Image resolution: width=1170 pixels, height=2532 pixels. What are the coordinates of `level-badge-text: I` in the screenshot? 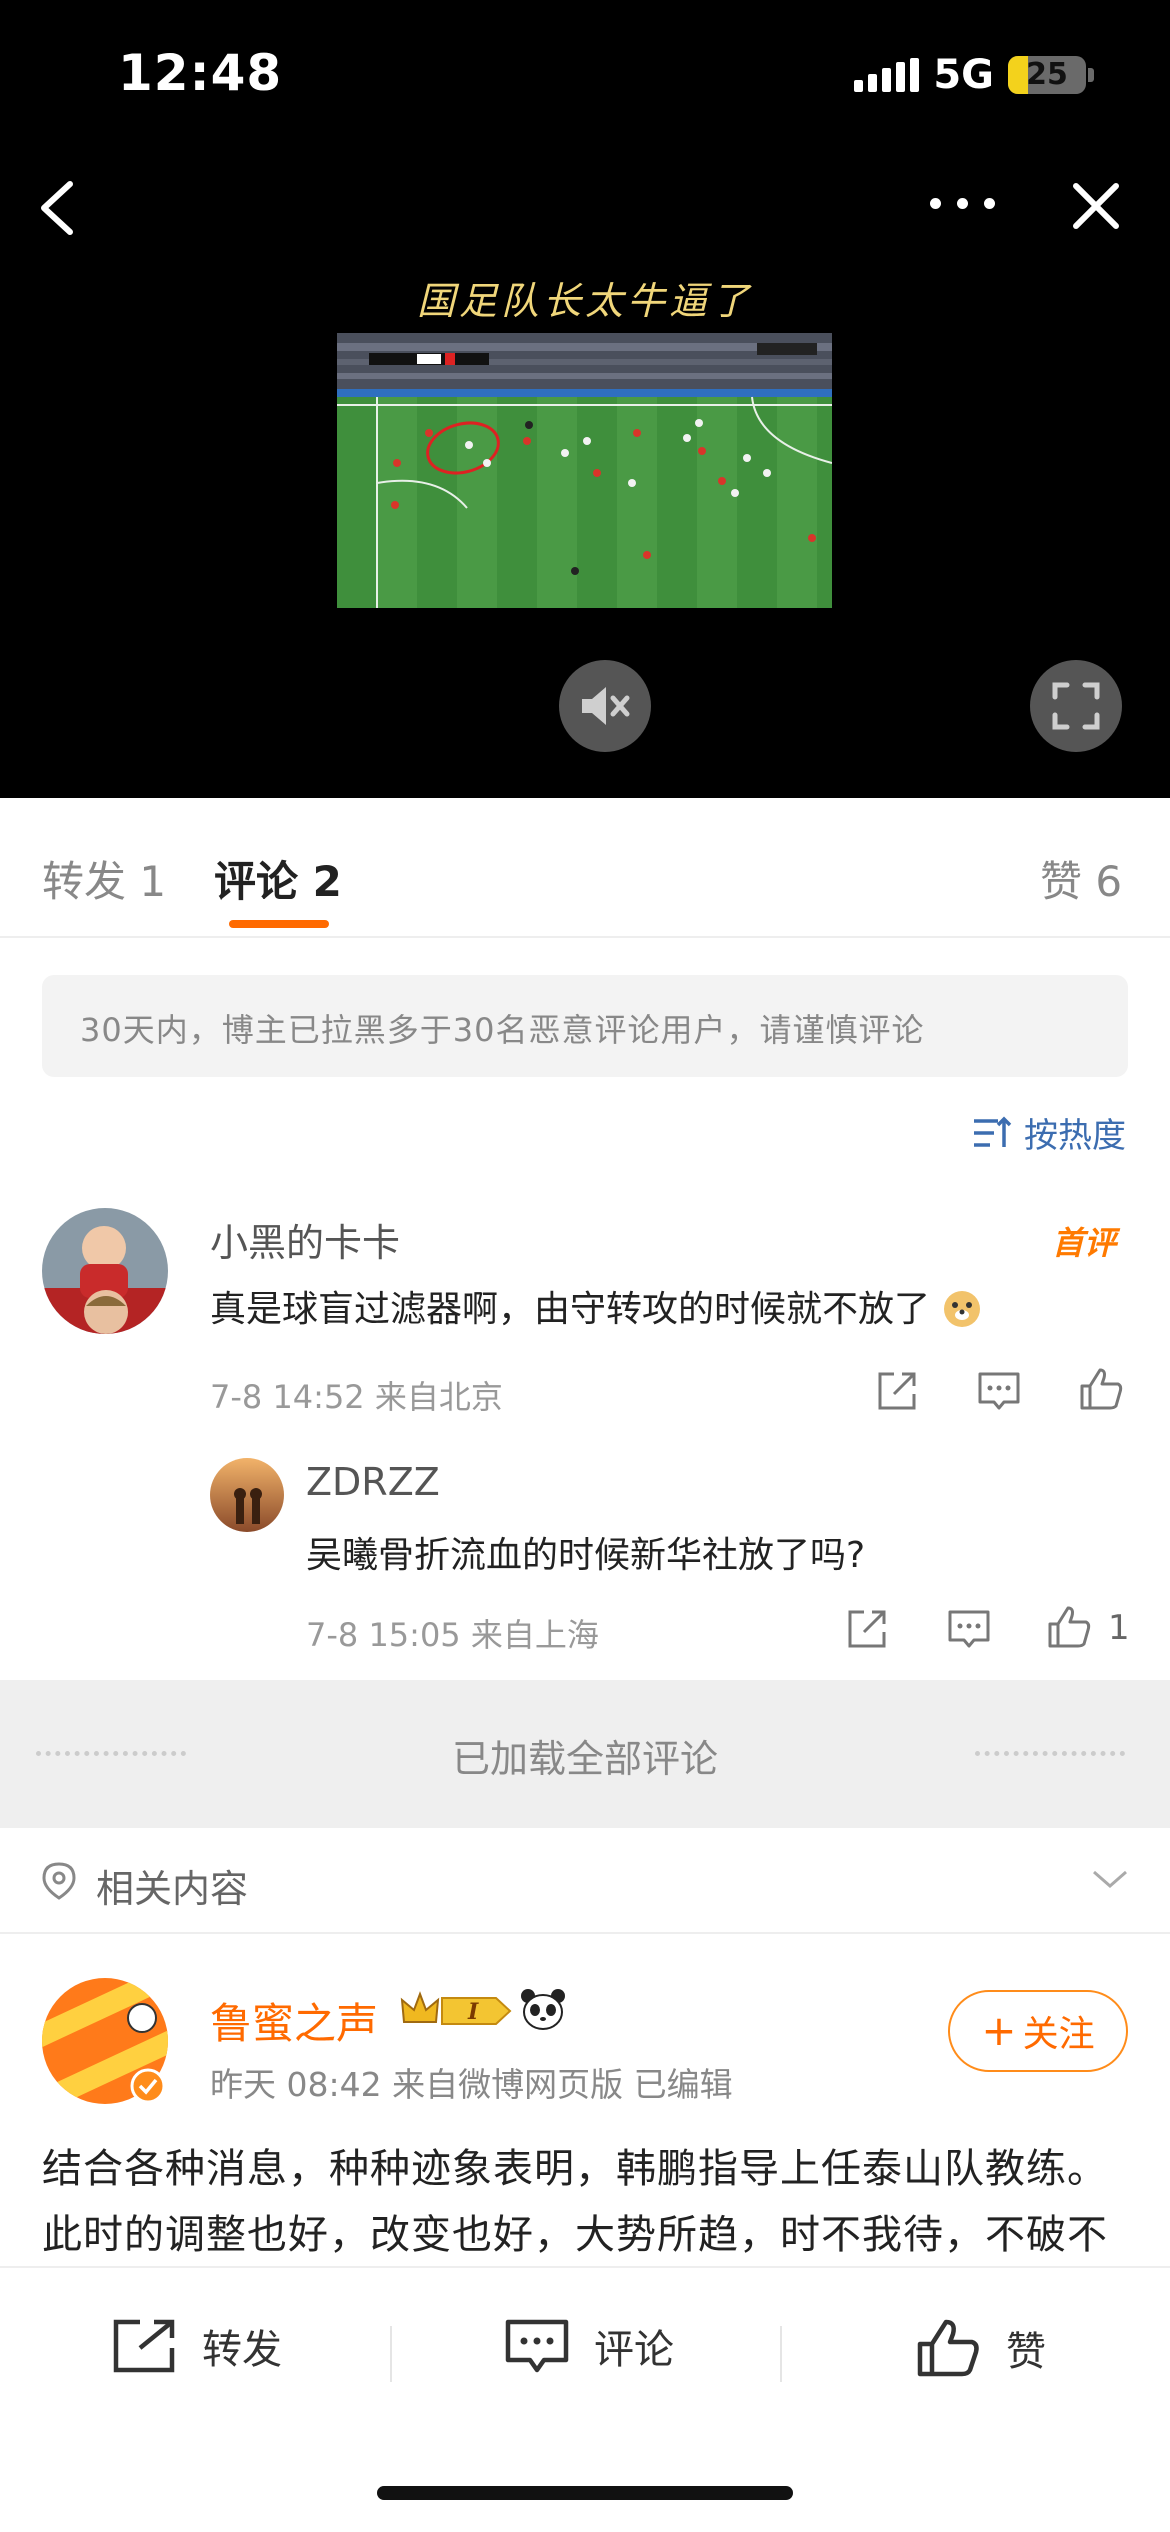 It's located at (473, 2012).